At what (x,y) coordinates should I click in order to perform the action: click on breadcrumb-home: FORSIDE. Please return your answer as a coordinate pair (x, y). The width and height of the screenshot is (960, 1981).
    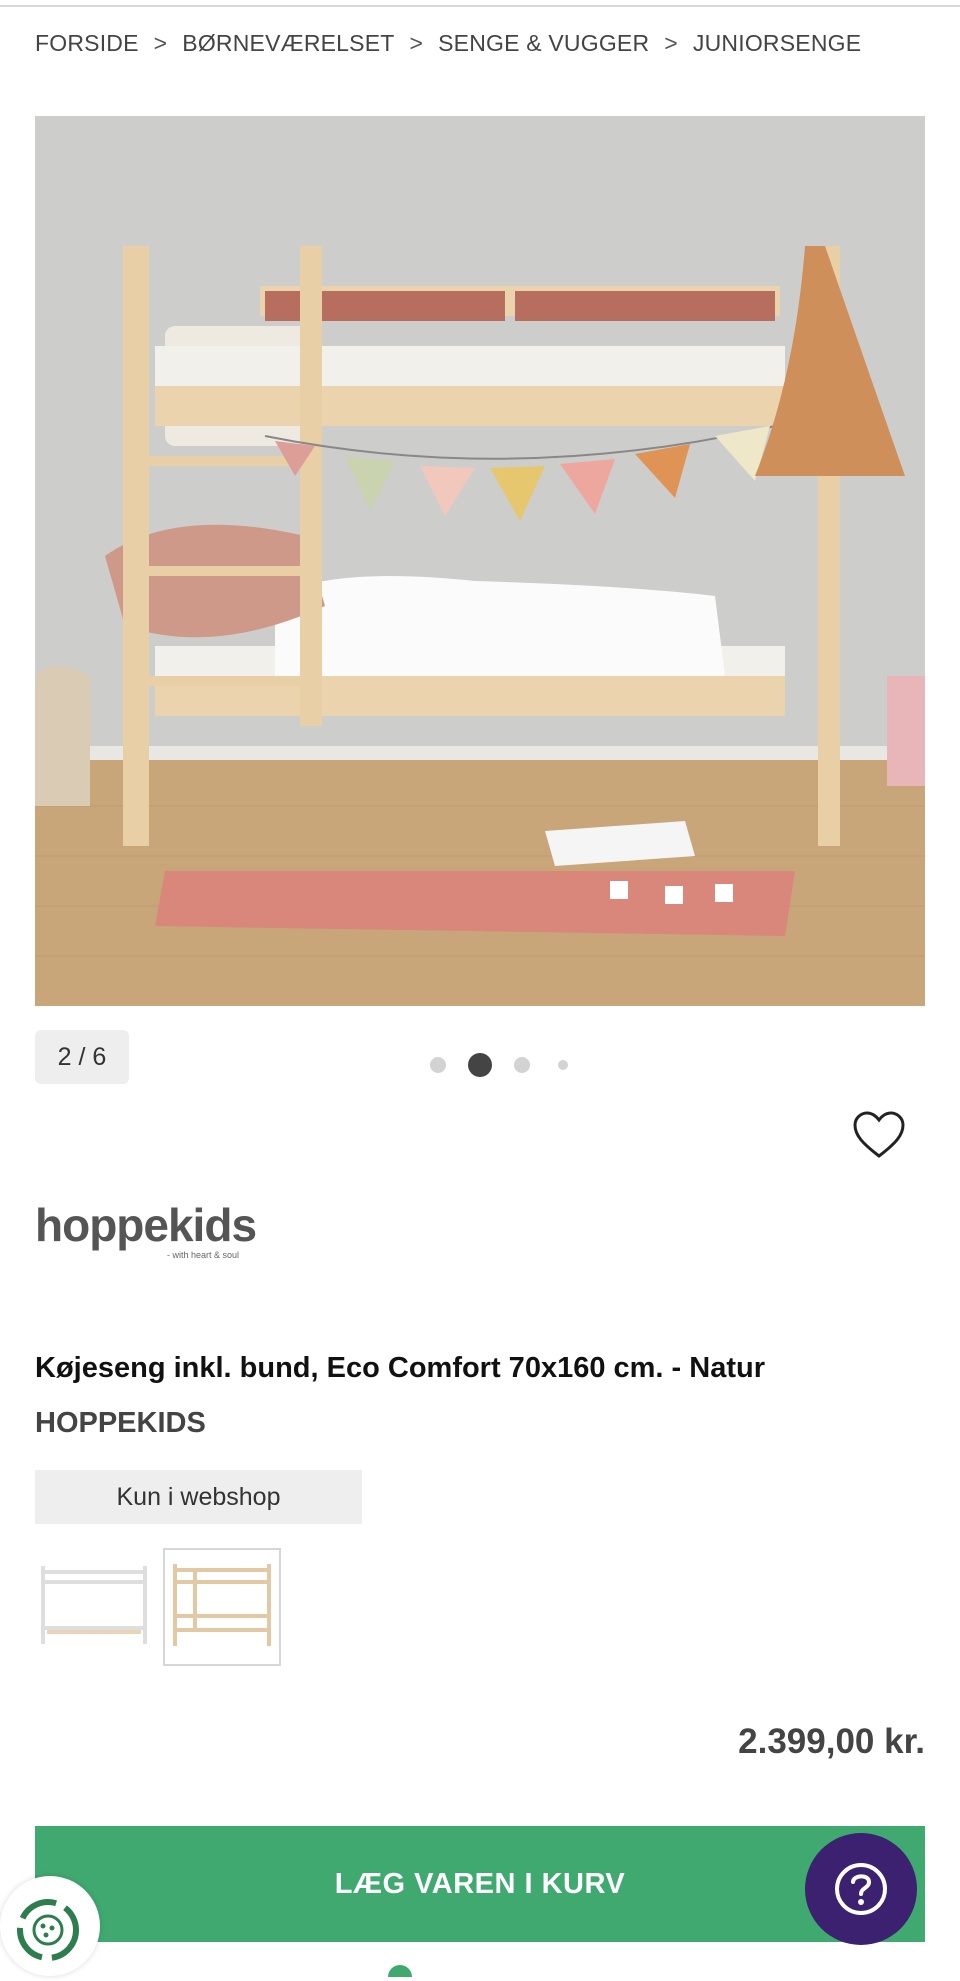
    Looking at the image, I should click on (87, 43).